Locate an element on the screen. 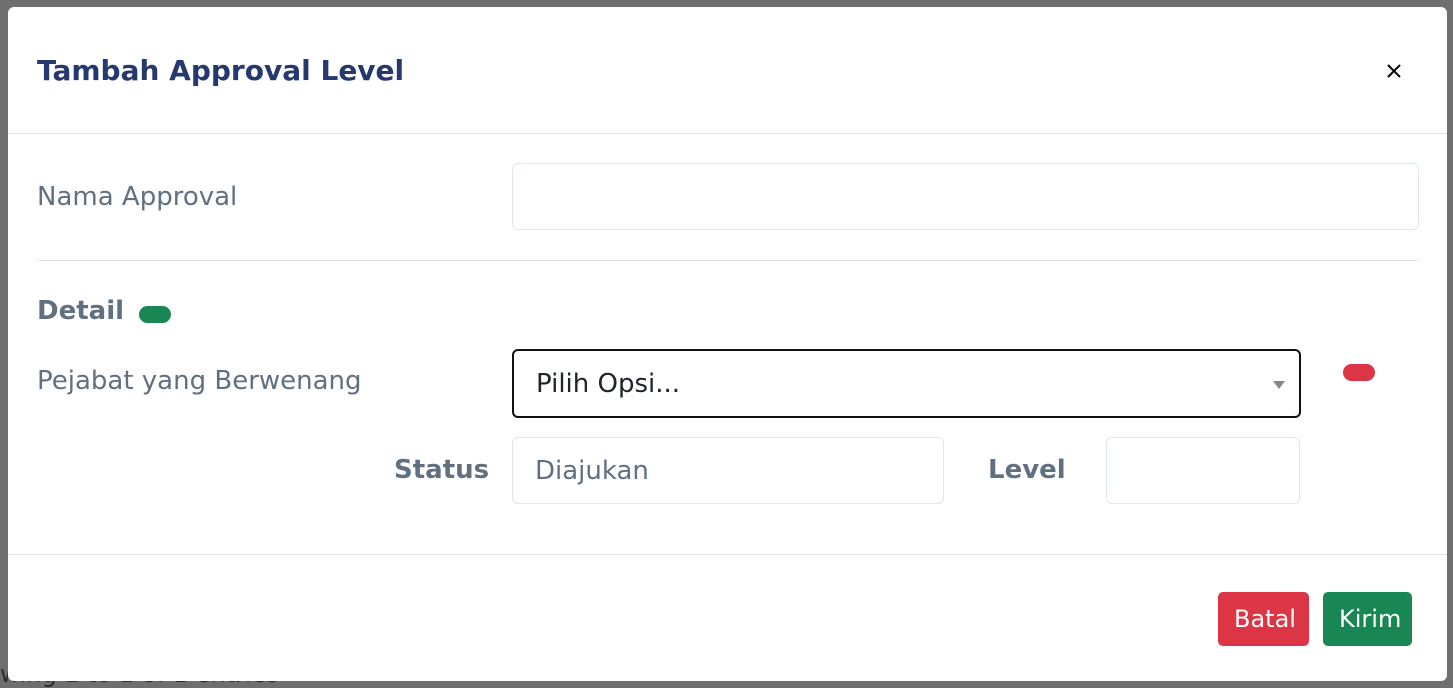 The width and height of the screenshot is (1453, 688). chevron-down-icon is located at coordinates (1279, 385).